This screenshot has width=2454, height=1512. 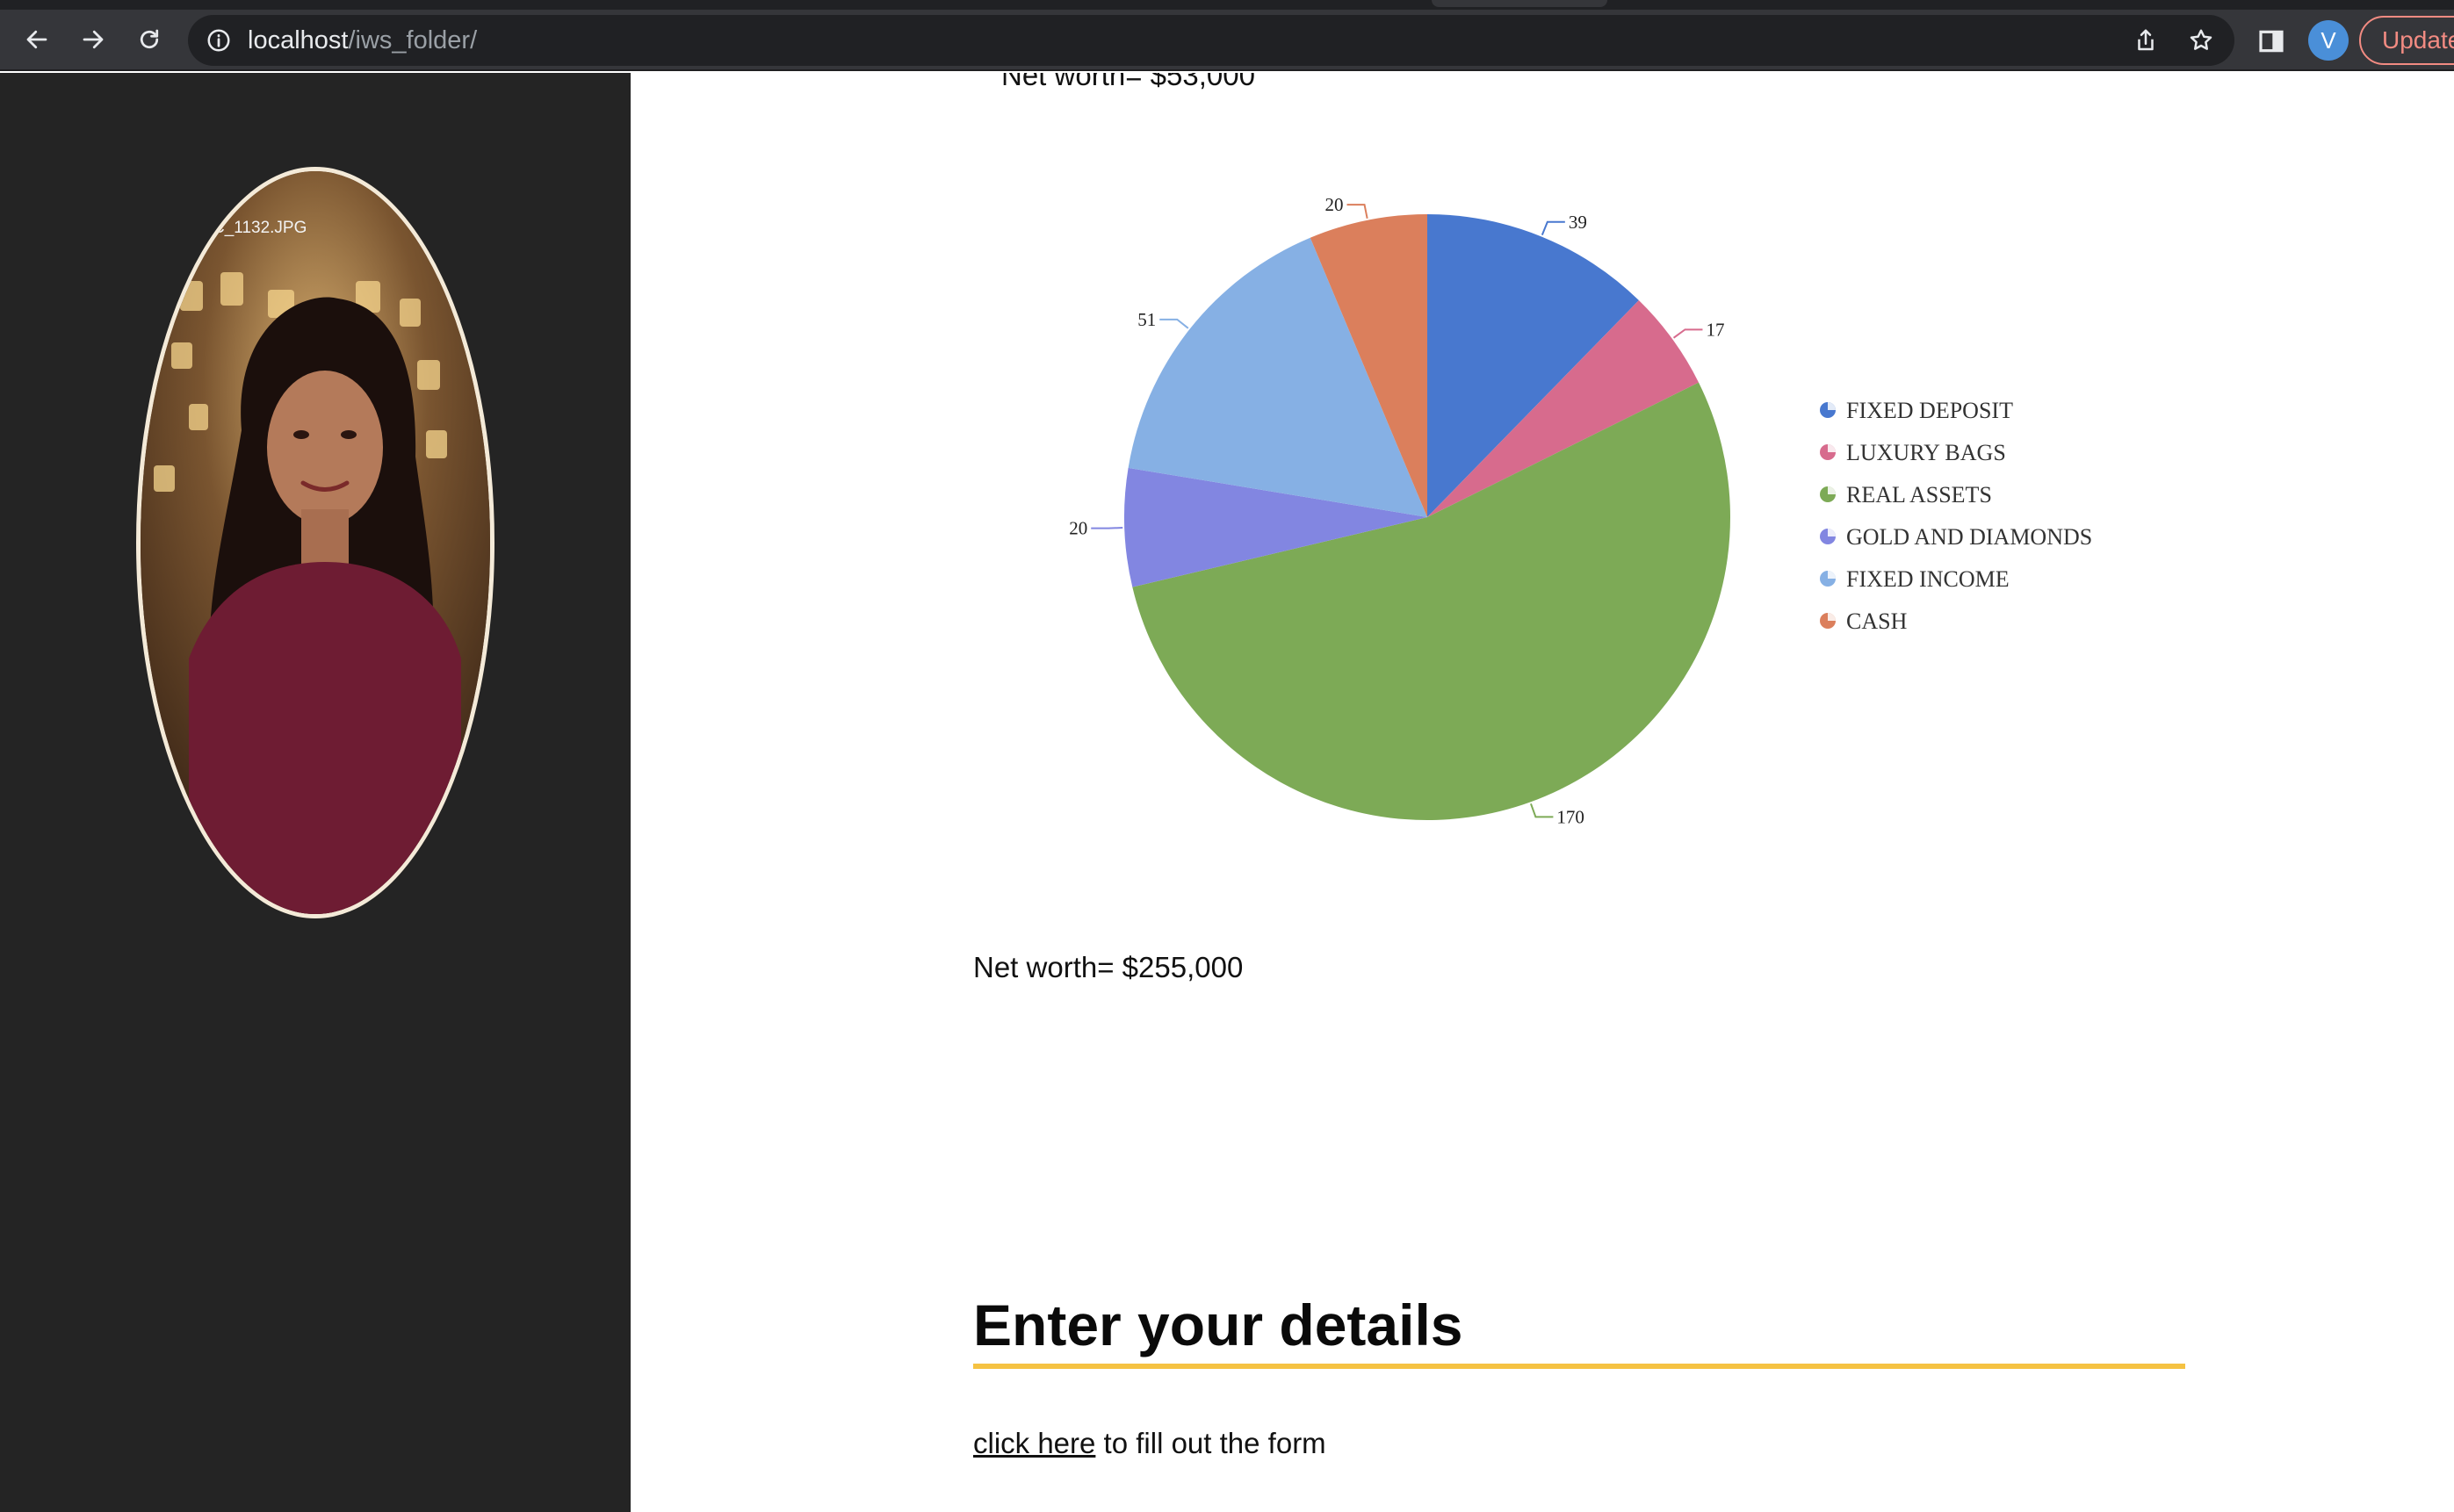 What do you see at coordinates (260, 228) in the screenshot?
I see `image-filename: C_1132.JPG` at bounding box center [260, 228].